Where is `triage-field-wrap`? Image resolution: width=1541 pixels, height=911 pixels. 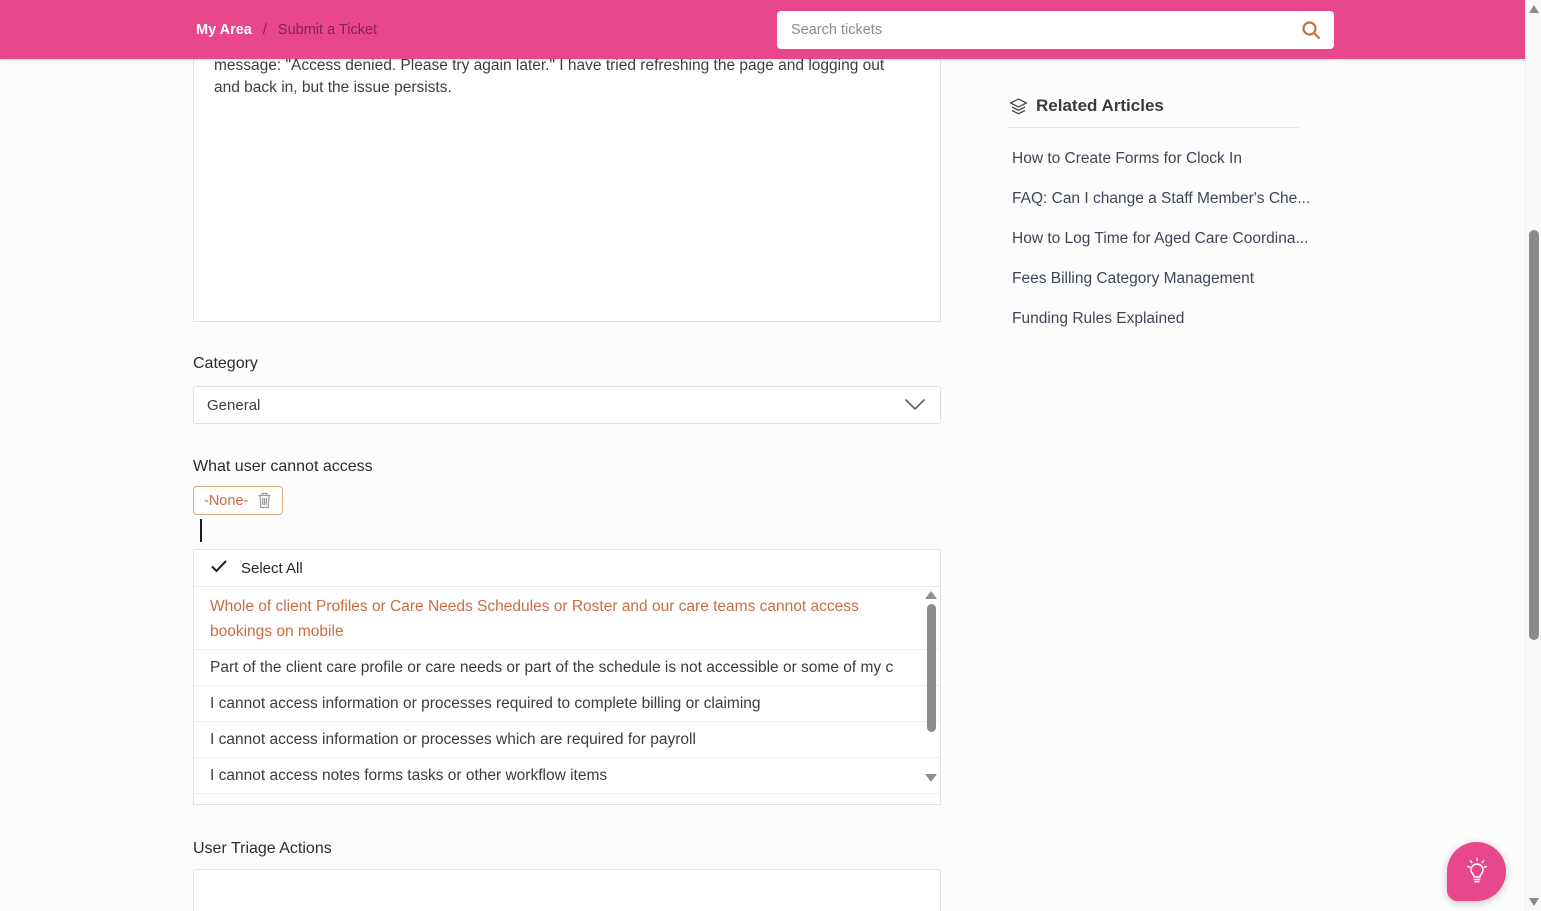 triage-field-wrap is located at coordinates (567, 890).